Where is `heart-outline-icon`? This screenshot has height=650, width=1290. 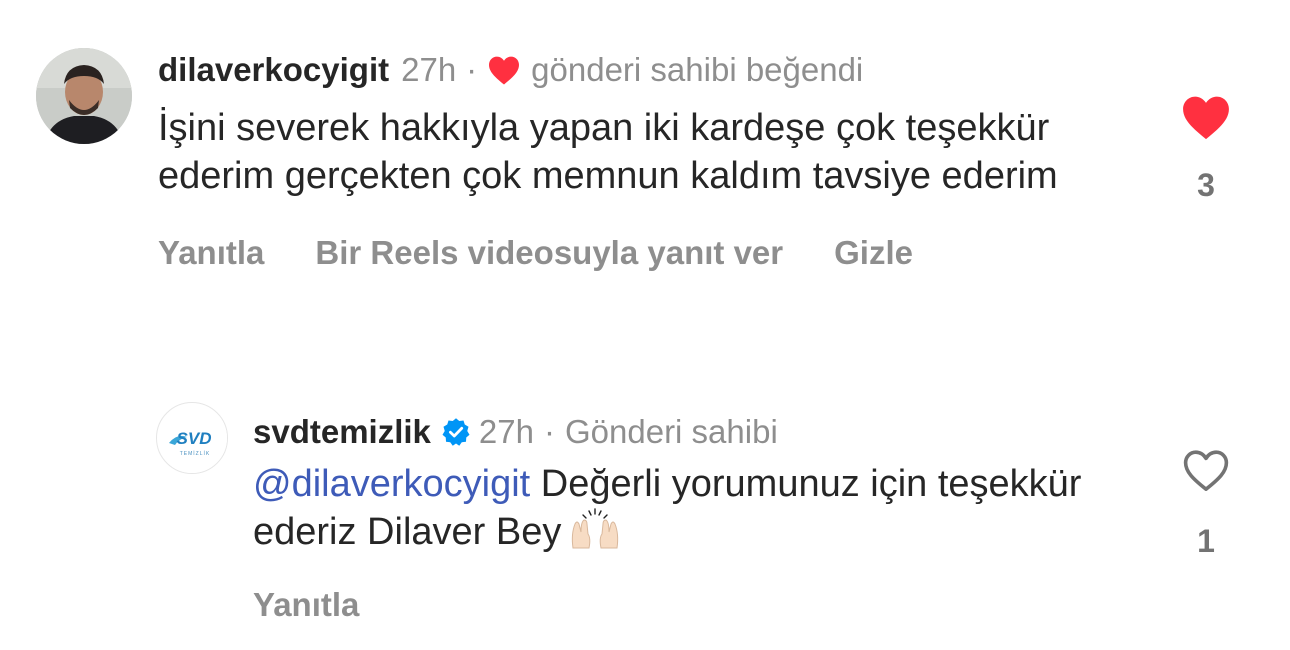 heart-outline-icon is located at coordinates (1206, 472).